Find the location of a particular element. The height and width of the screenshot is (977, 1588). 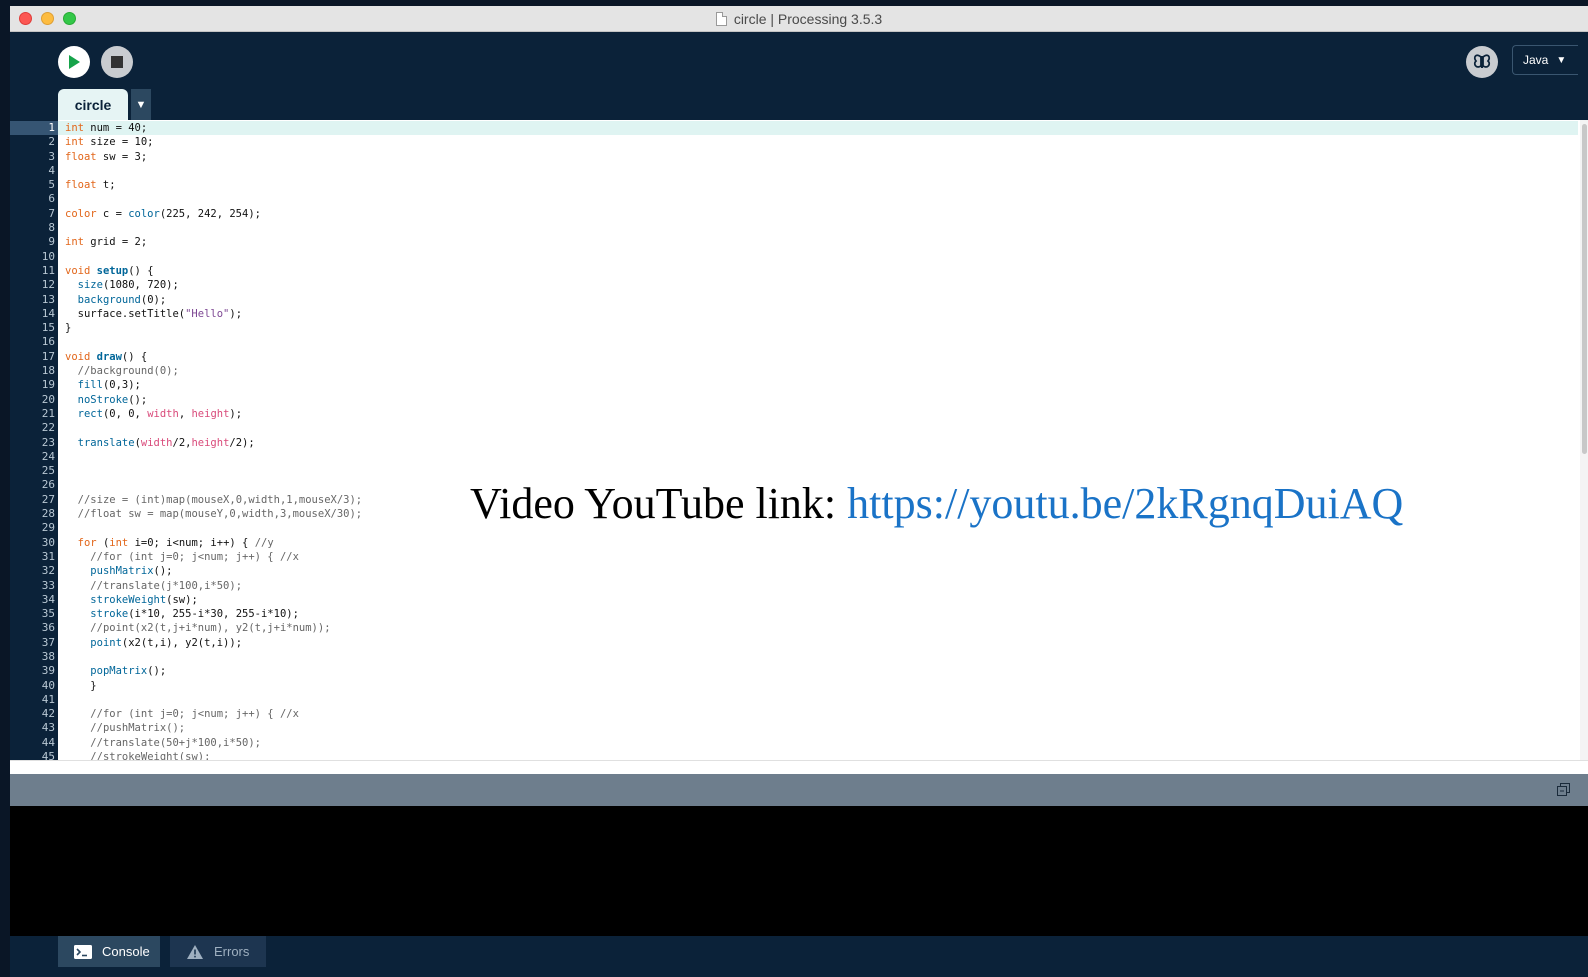

terminal-icon is located at coordinates (83, 951).